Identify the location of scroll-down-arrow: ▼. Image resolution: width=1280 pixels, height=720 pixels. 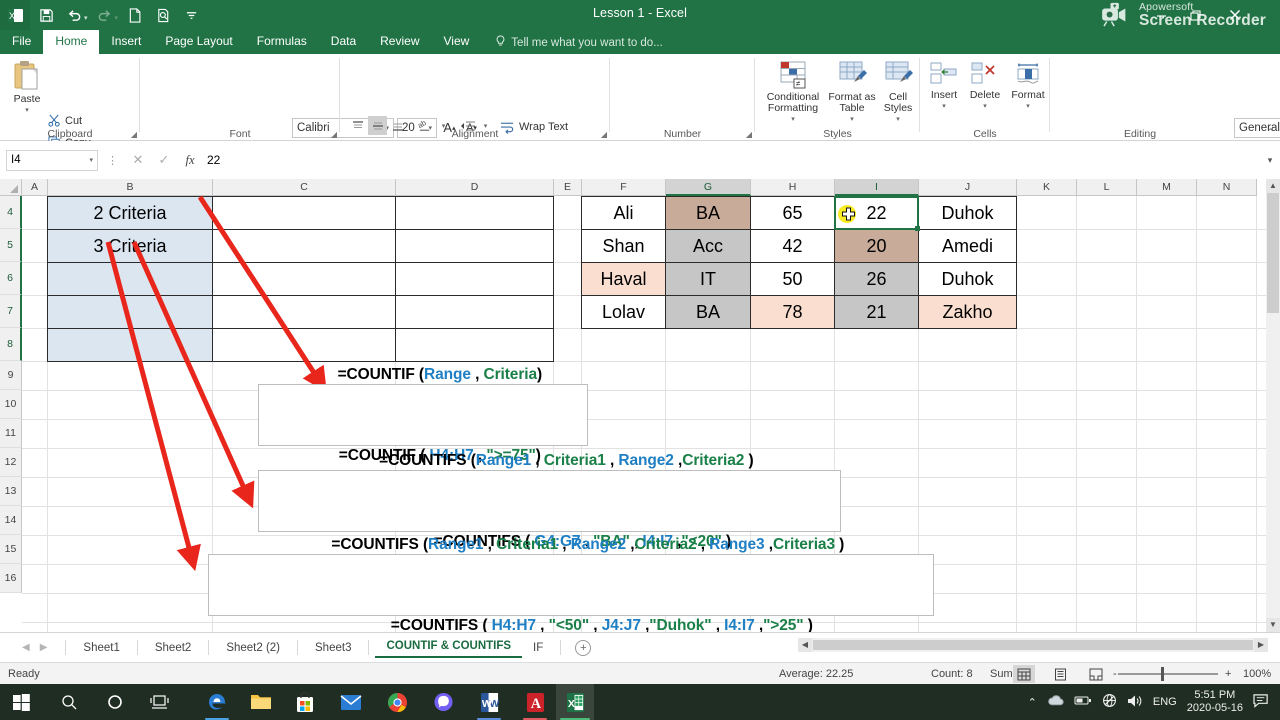
(1273, 625).